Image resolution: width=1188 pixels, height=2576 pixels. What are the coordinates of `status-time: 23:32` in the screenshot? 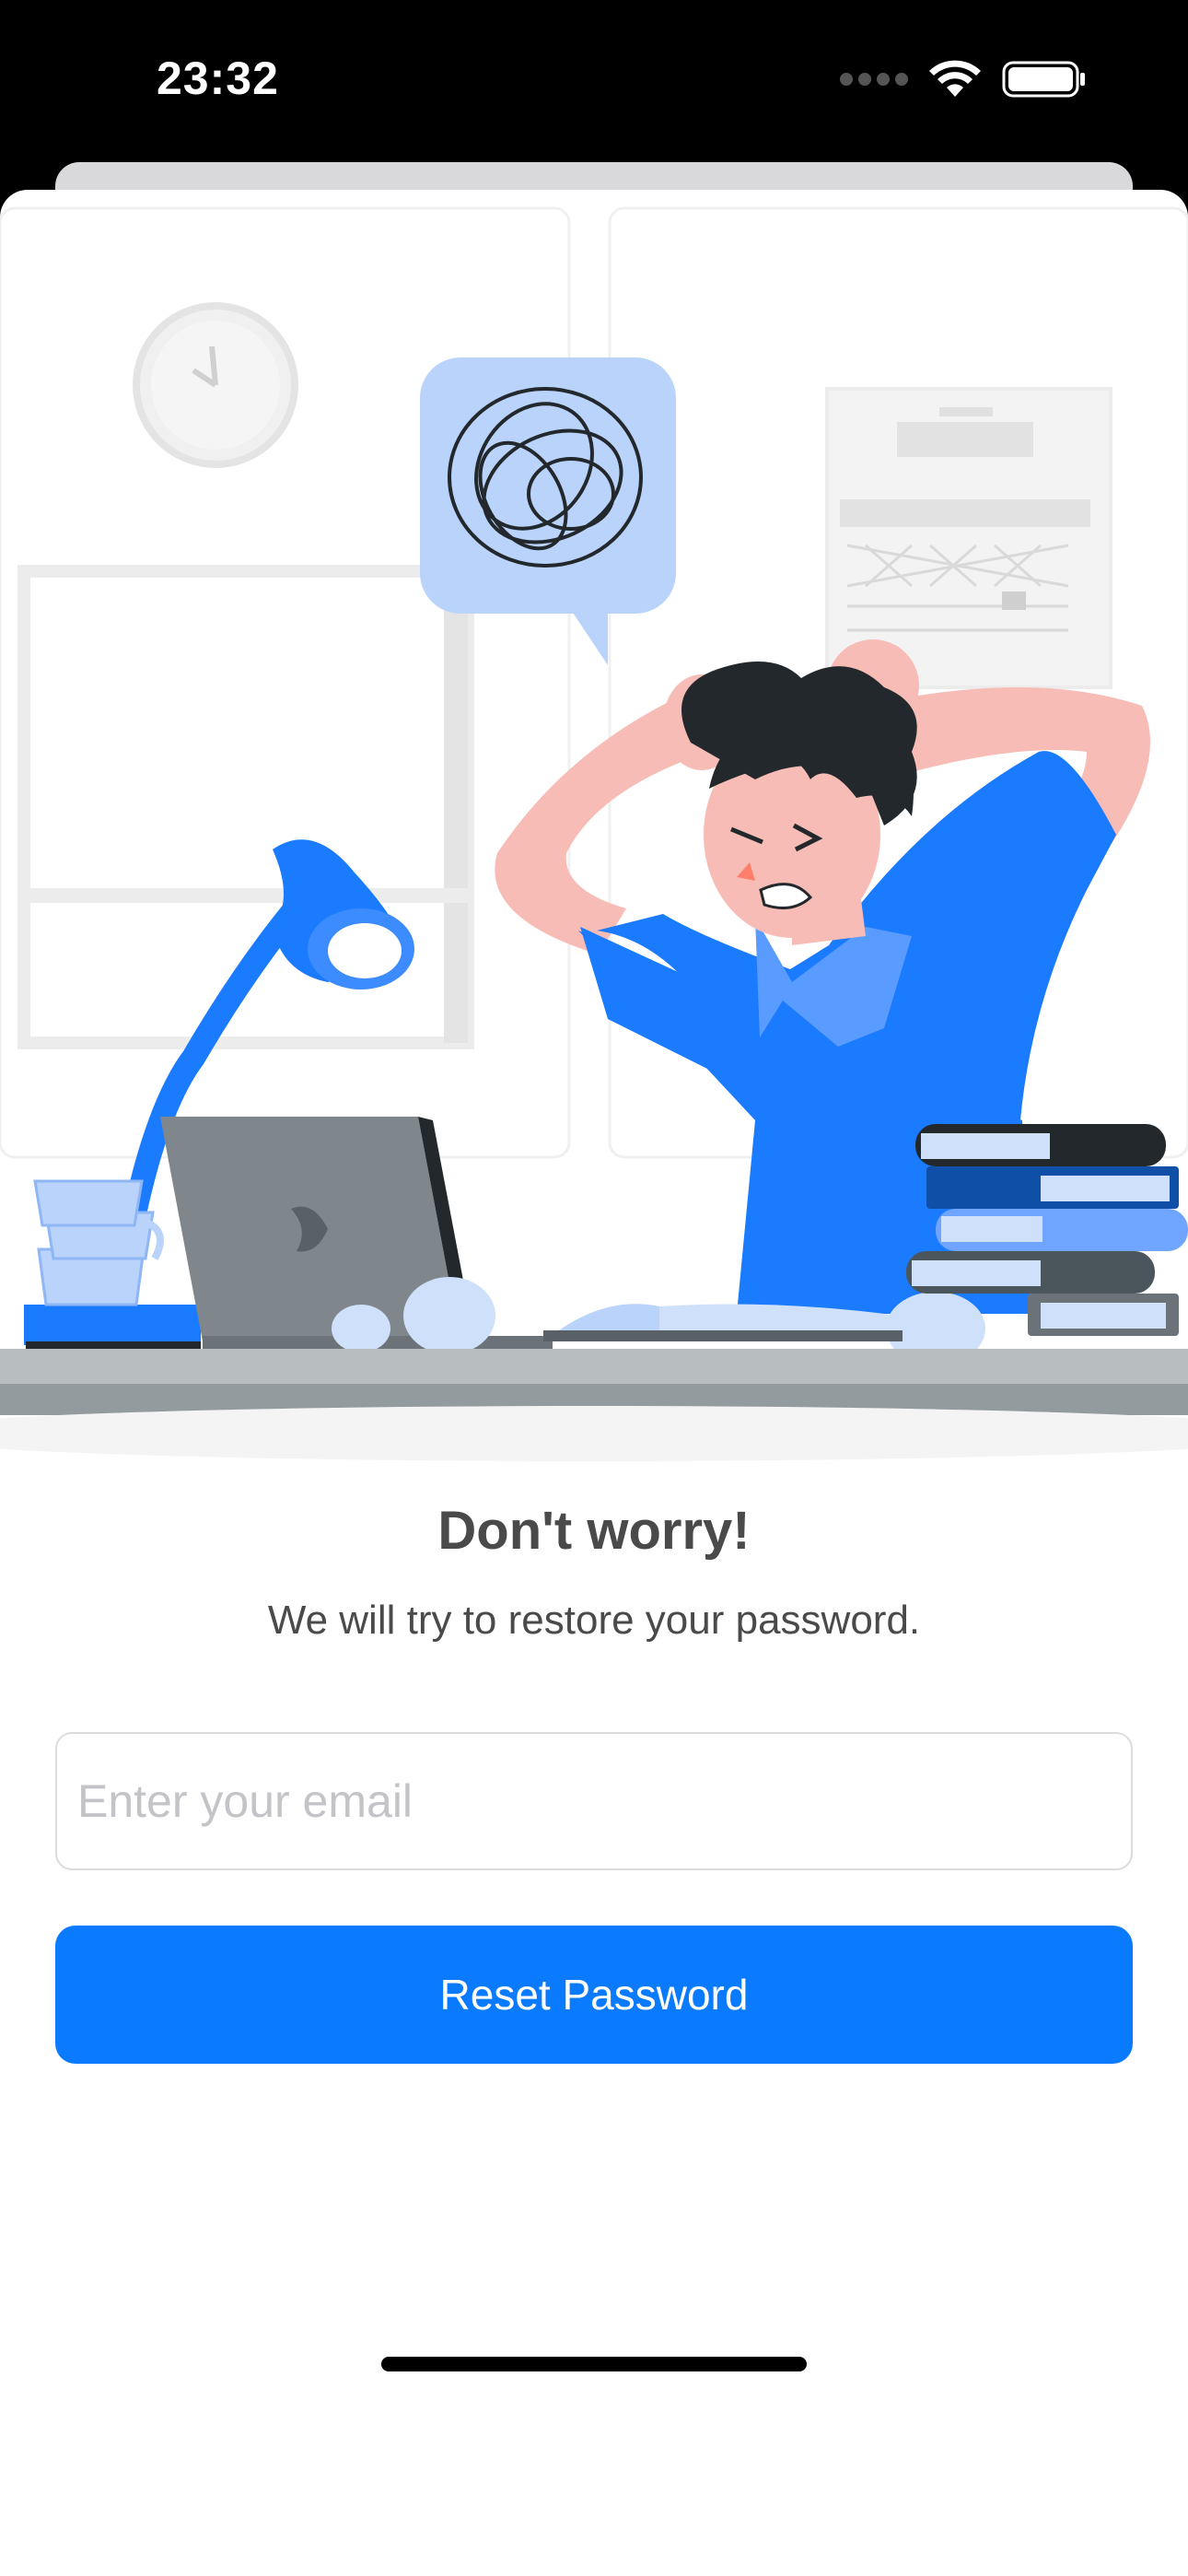 It's located at (218, 78).